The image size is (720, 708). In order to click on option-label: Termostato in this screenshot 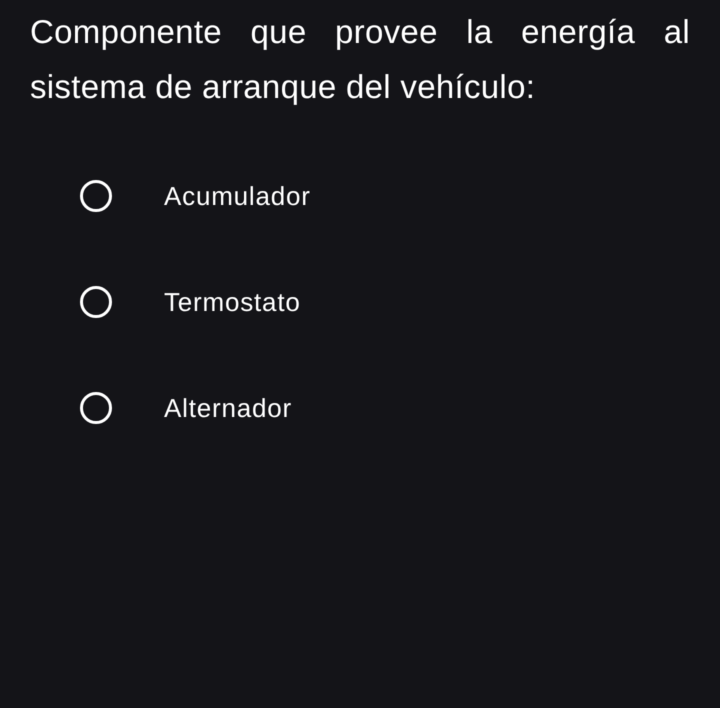, I will do `click(232, 302)`.